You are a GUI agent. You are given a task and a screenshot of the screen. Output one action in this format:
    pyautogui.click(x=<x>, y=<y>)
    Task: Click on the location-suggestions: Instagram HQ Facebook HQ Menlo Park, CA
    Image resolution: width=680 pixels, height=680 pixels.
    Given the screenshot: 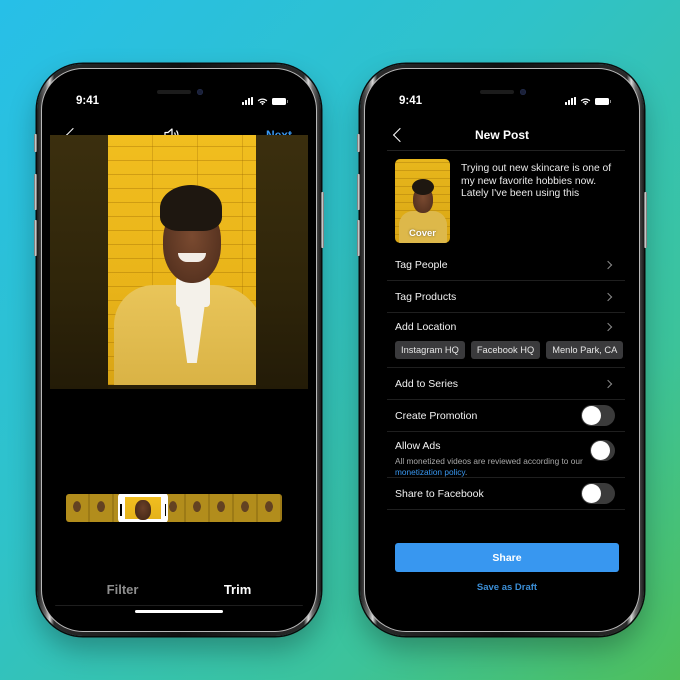 What is the action you would take?
    pyautogui.click(x=506, y=354)
    